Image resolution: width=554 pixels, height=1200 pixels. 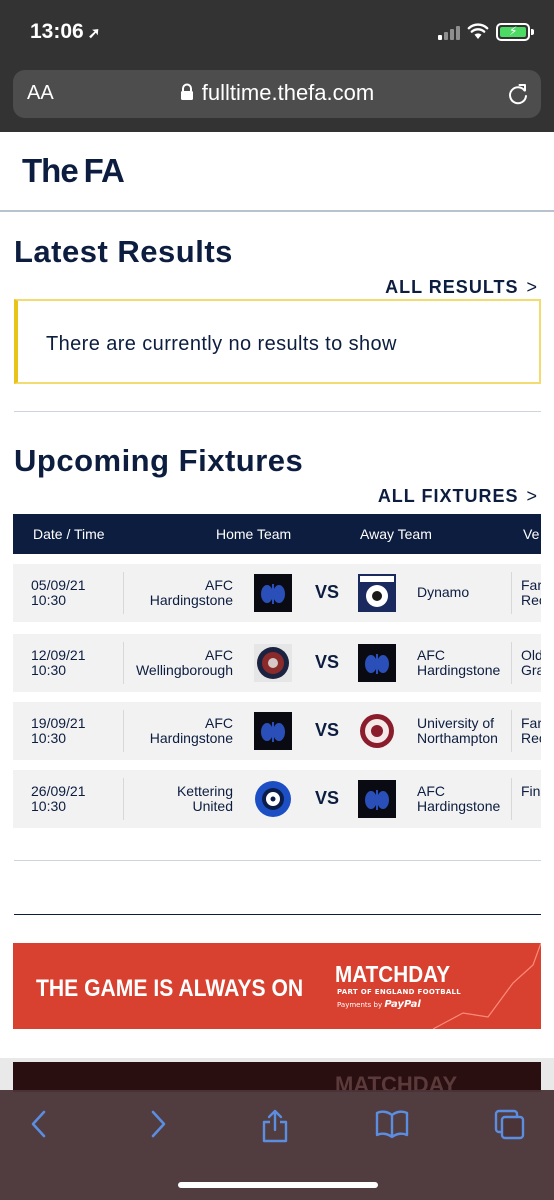 What do you see at coordinates (277, 172) in the screenshot?
I see `site-header: The FA` at bounding box center [277, 172].